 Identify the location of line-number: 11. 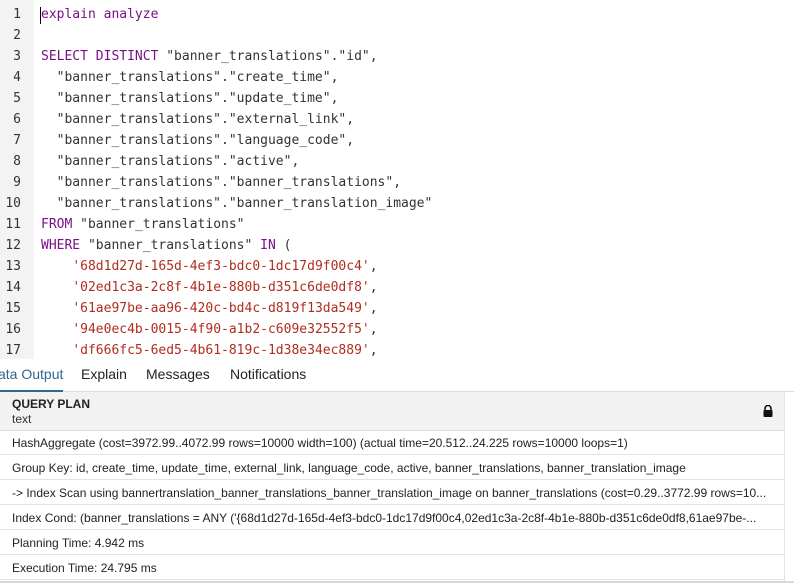
(13, 224).